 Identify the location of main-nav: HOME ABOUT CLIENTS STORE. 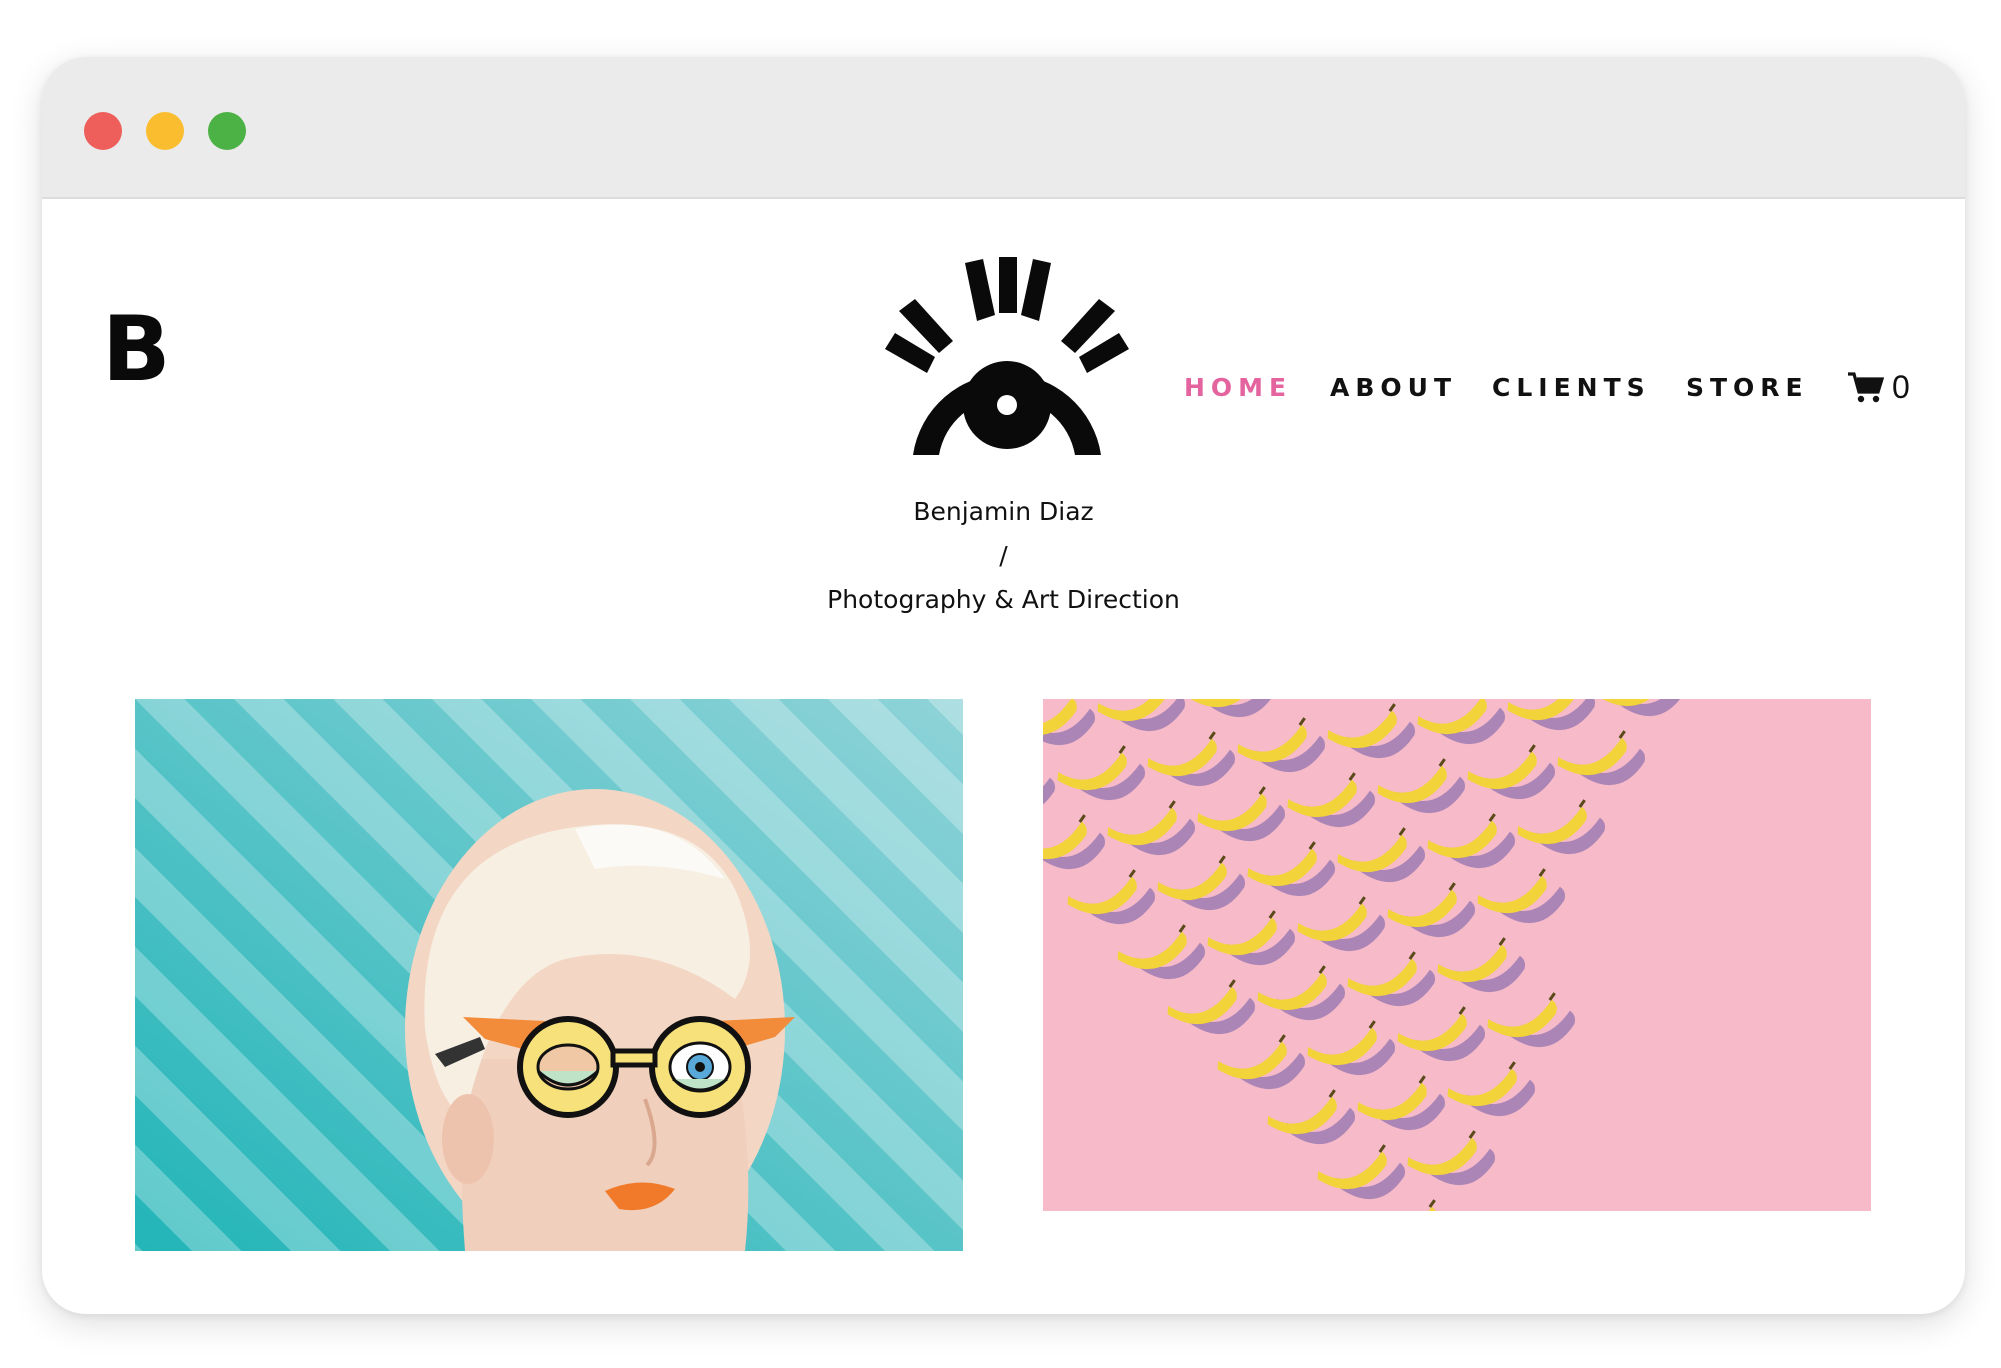
(1003, 391).